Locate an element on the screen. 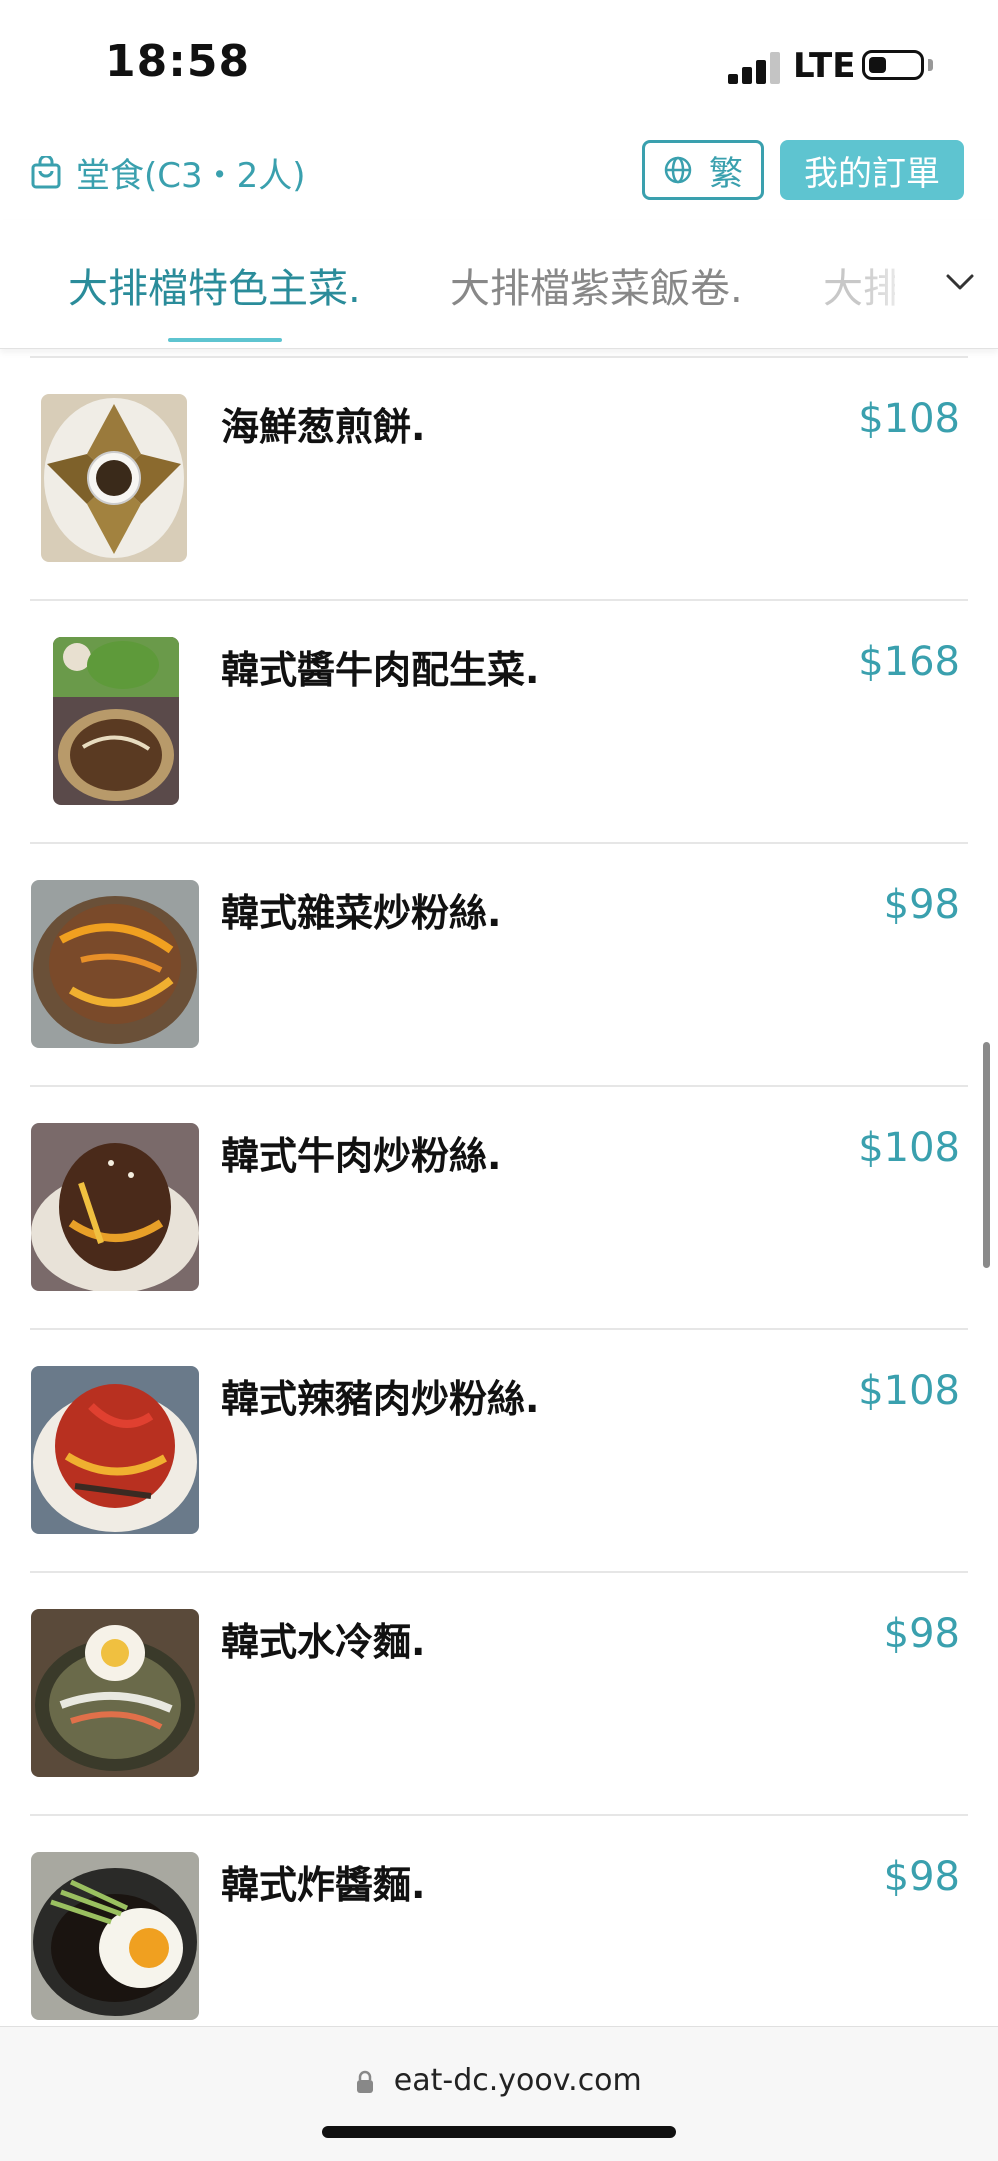 This screenshot has height=2161, width=998. seafood-pancake-photo is located at coordinates (114, 478).